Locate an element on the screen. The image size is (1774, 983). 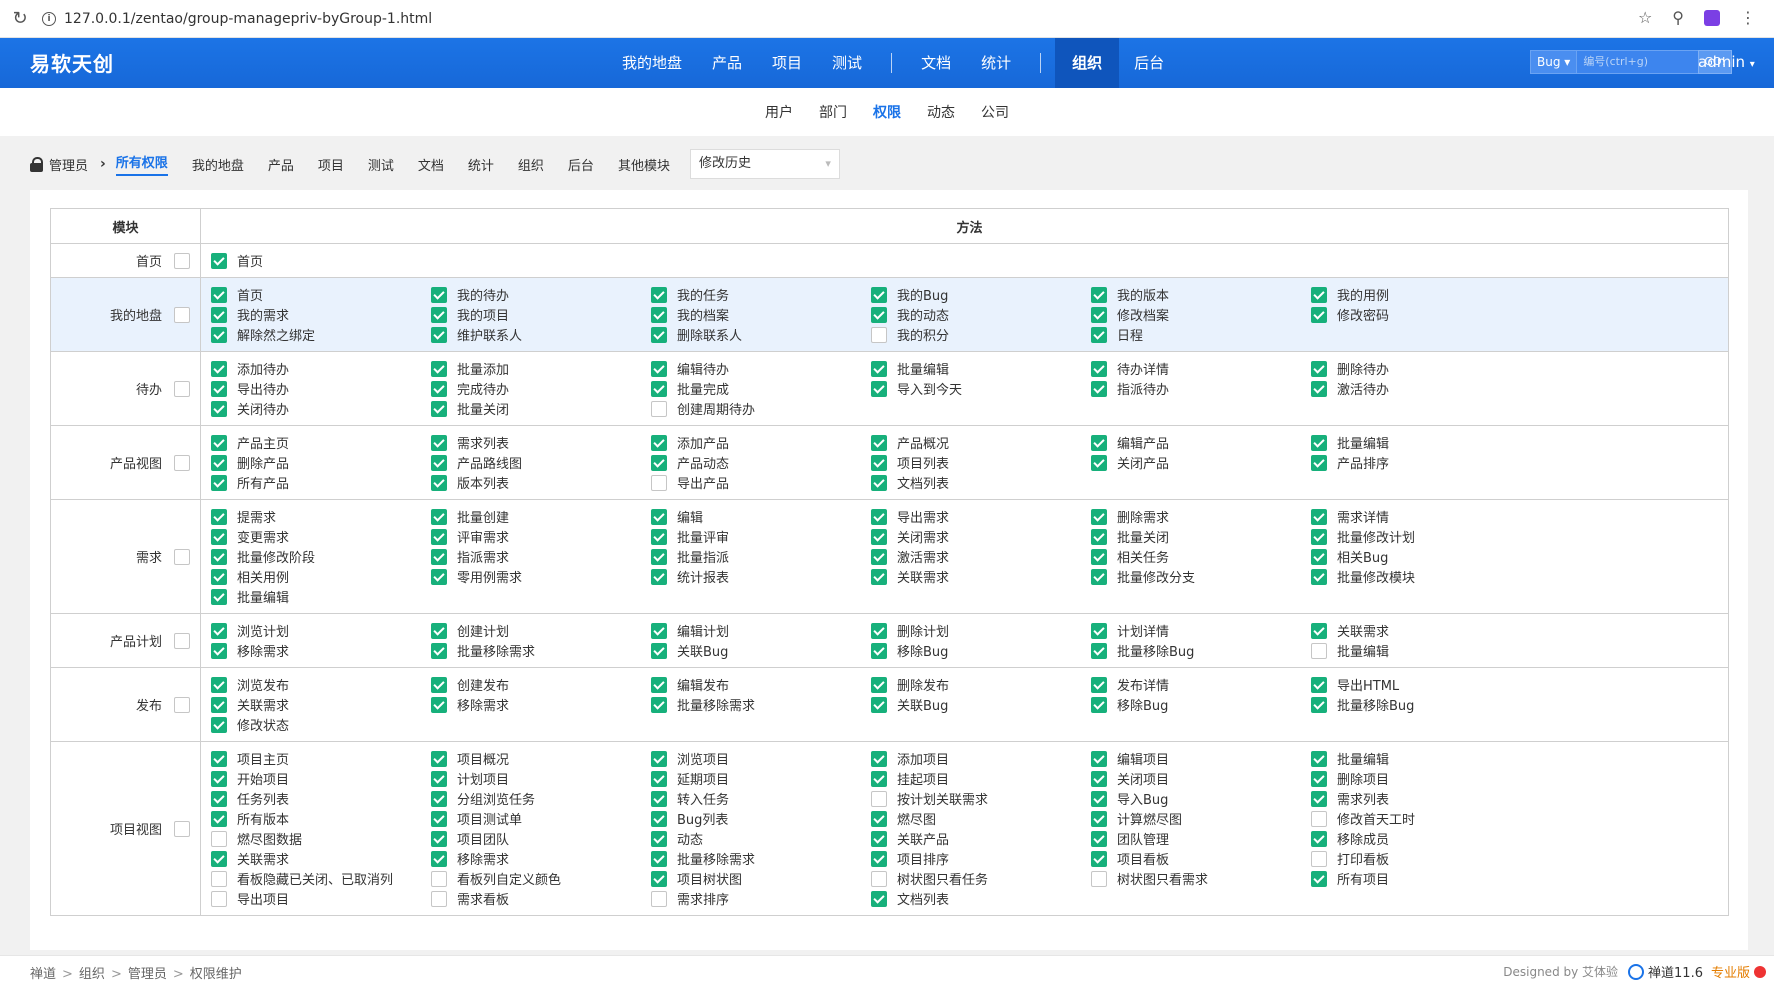
privilege-option: 零用例需求 is located at coordinates (541, 577).